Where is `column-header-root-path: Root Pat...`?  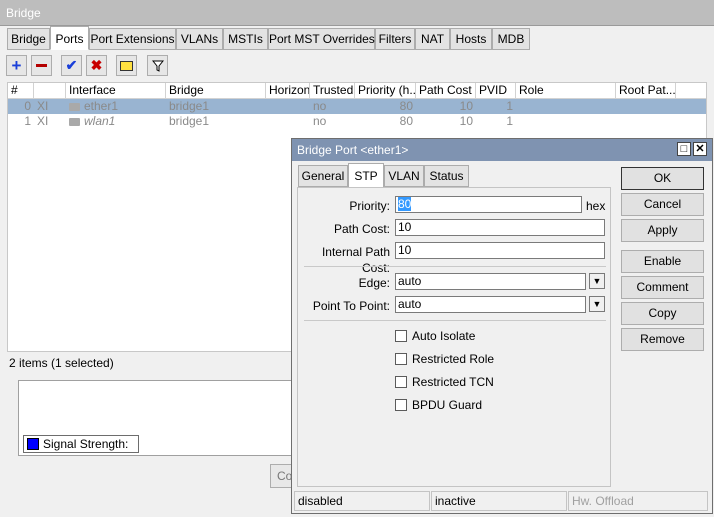 column-header-root-path: Root Pat... is located at coordinates (646, 91).